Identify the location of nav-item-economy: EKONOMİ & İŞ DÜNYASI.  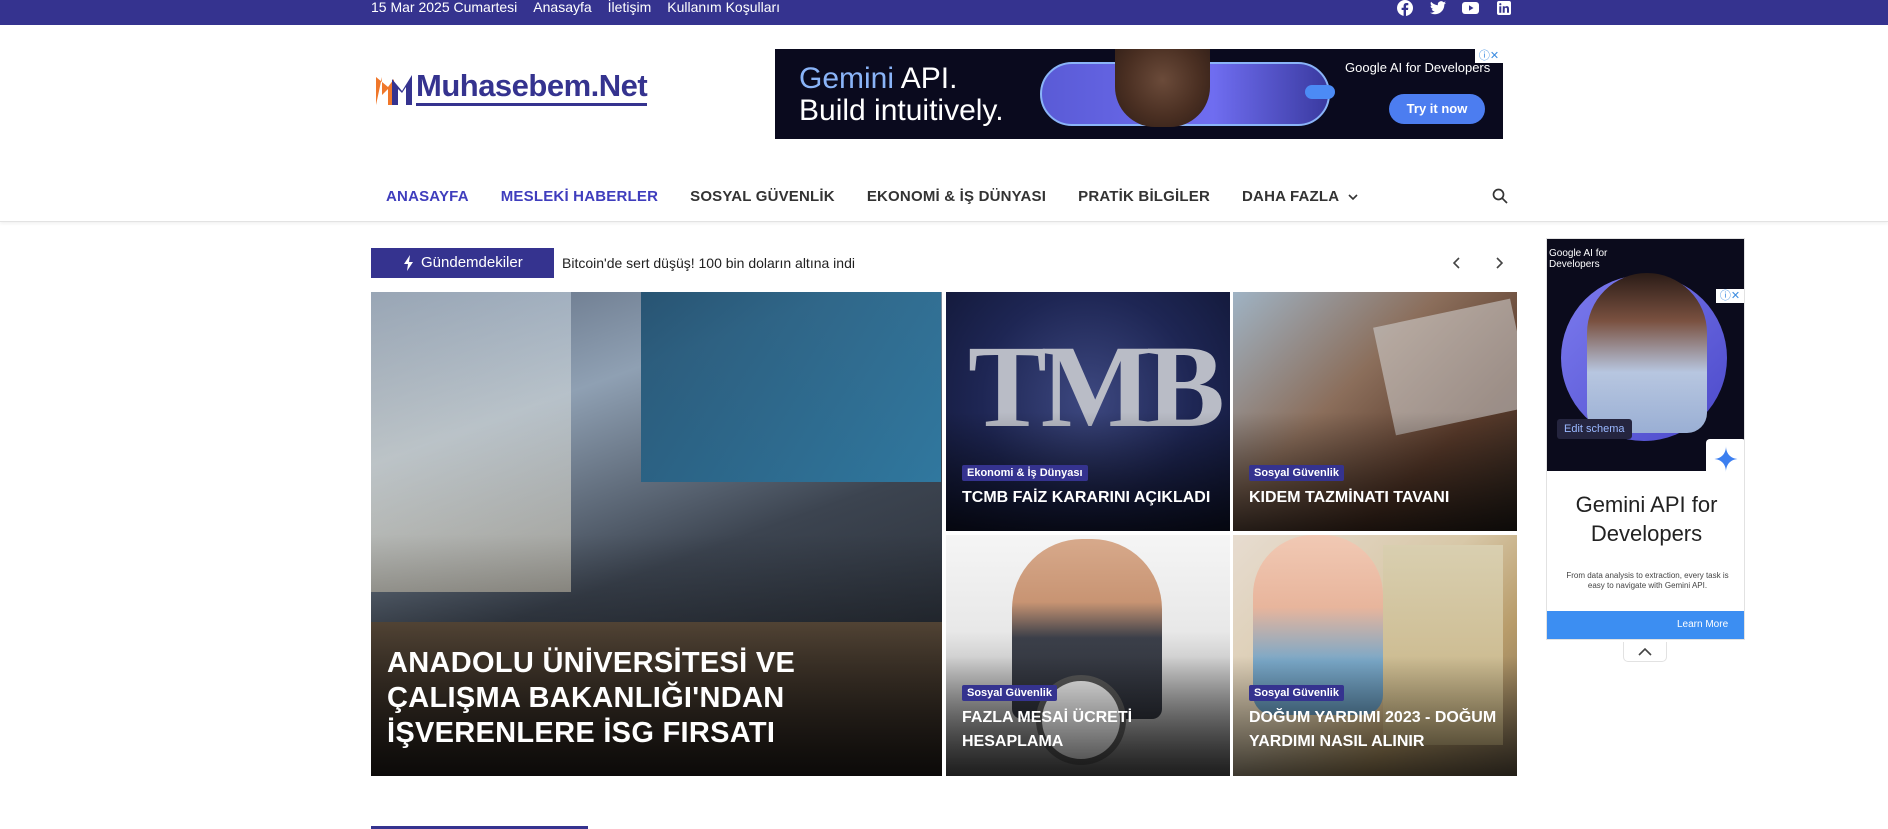
(956, 196).